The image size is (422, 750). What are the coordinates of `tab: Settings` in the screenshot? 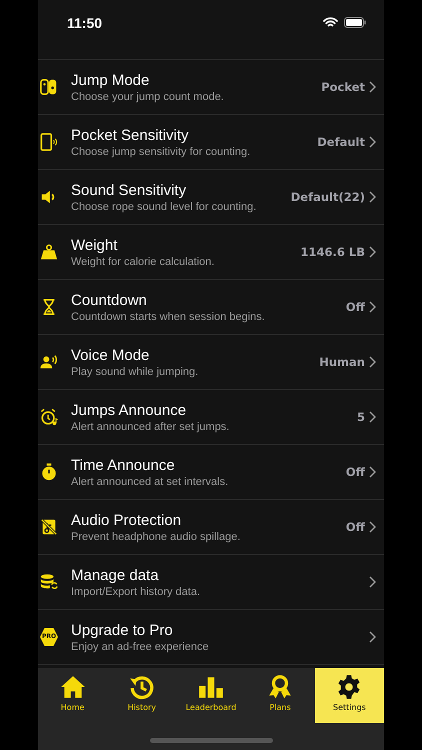 It's located at (349, 695).